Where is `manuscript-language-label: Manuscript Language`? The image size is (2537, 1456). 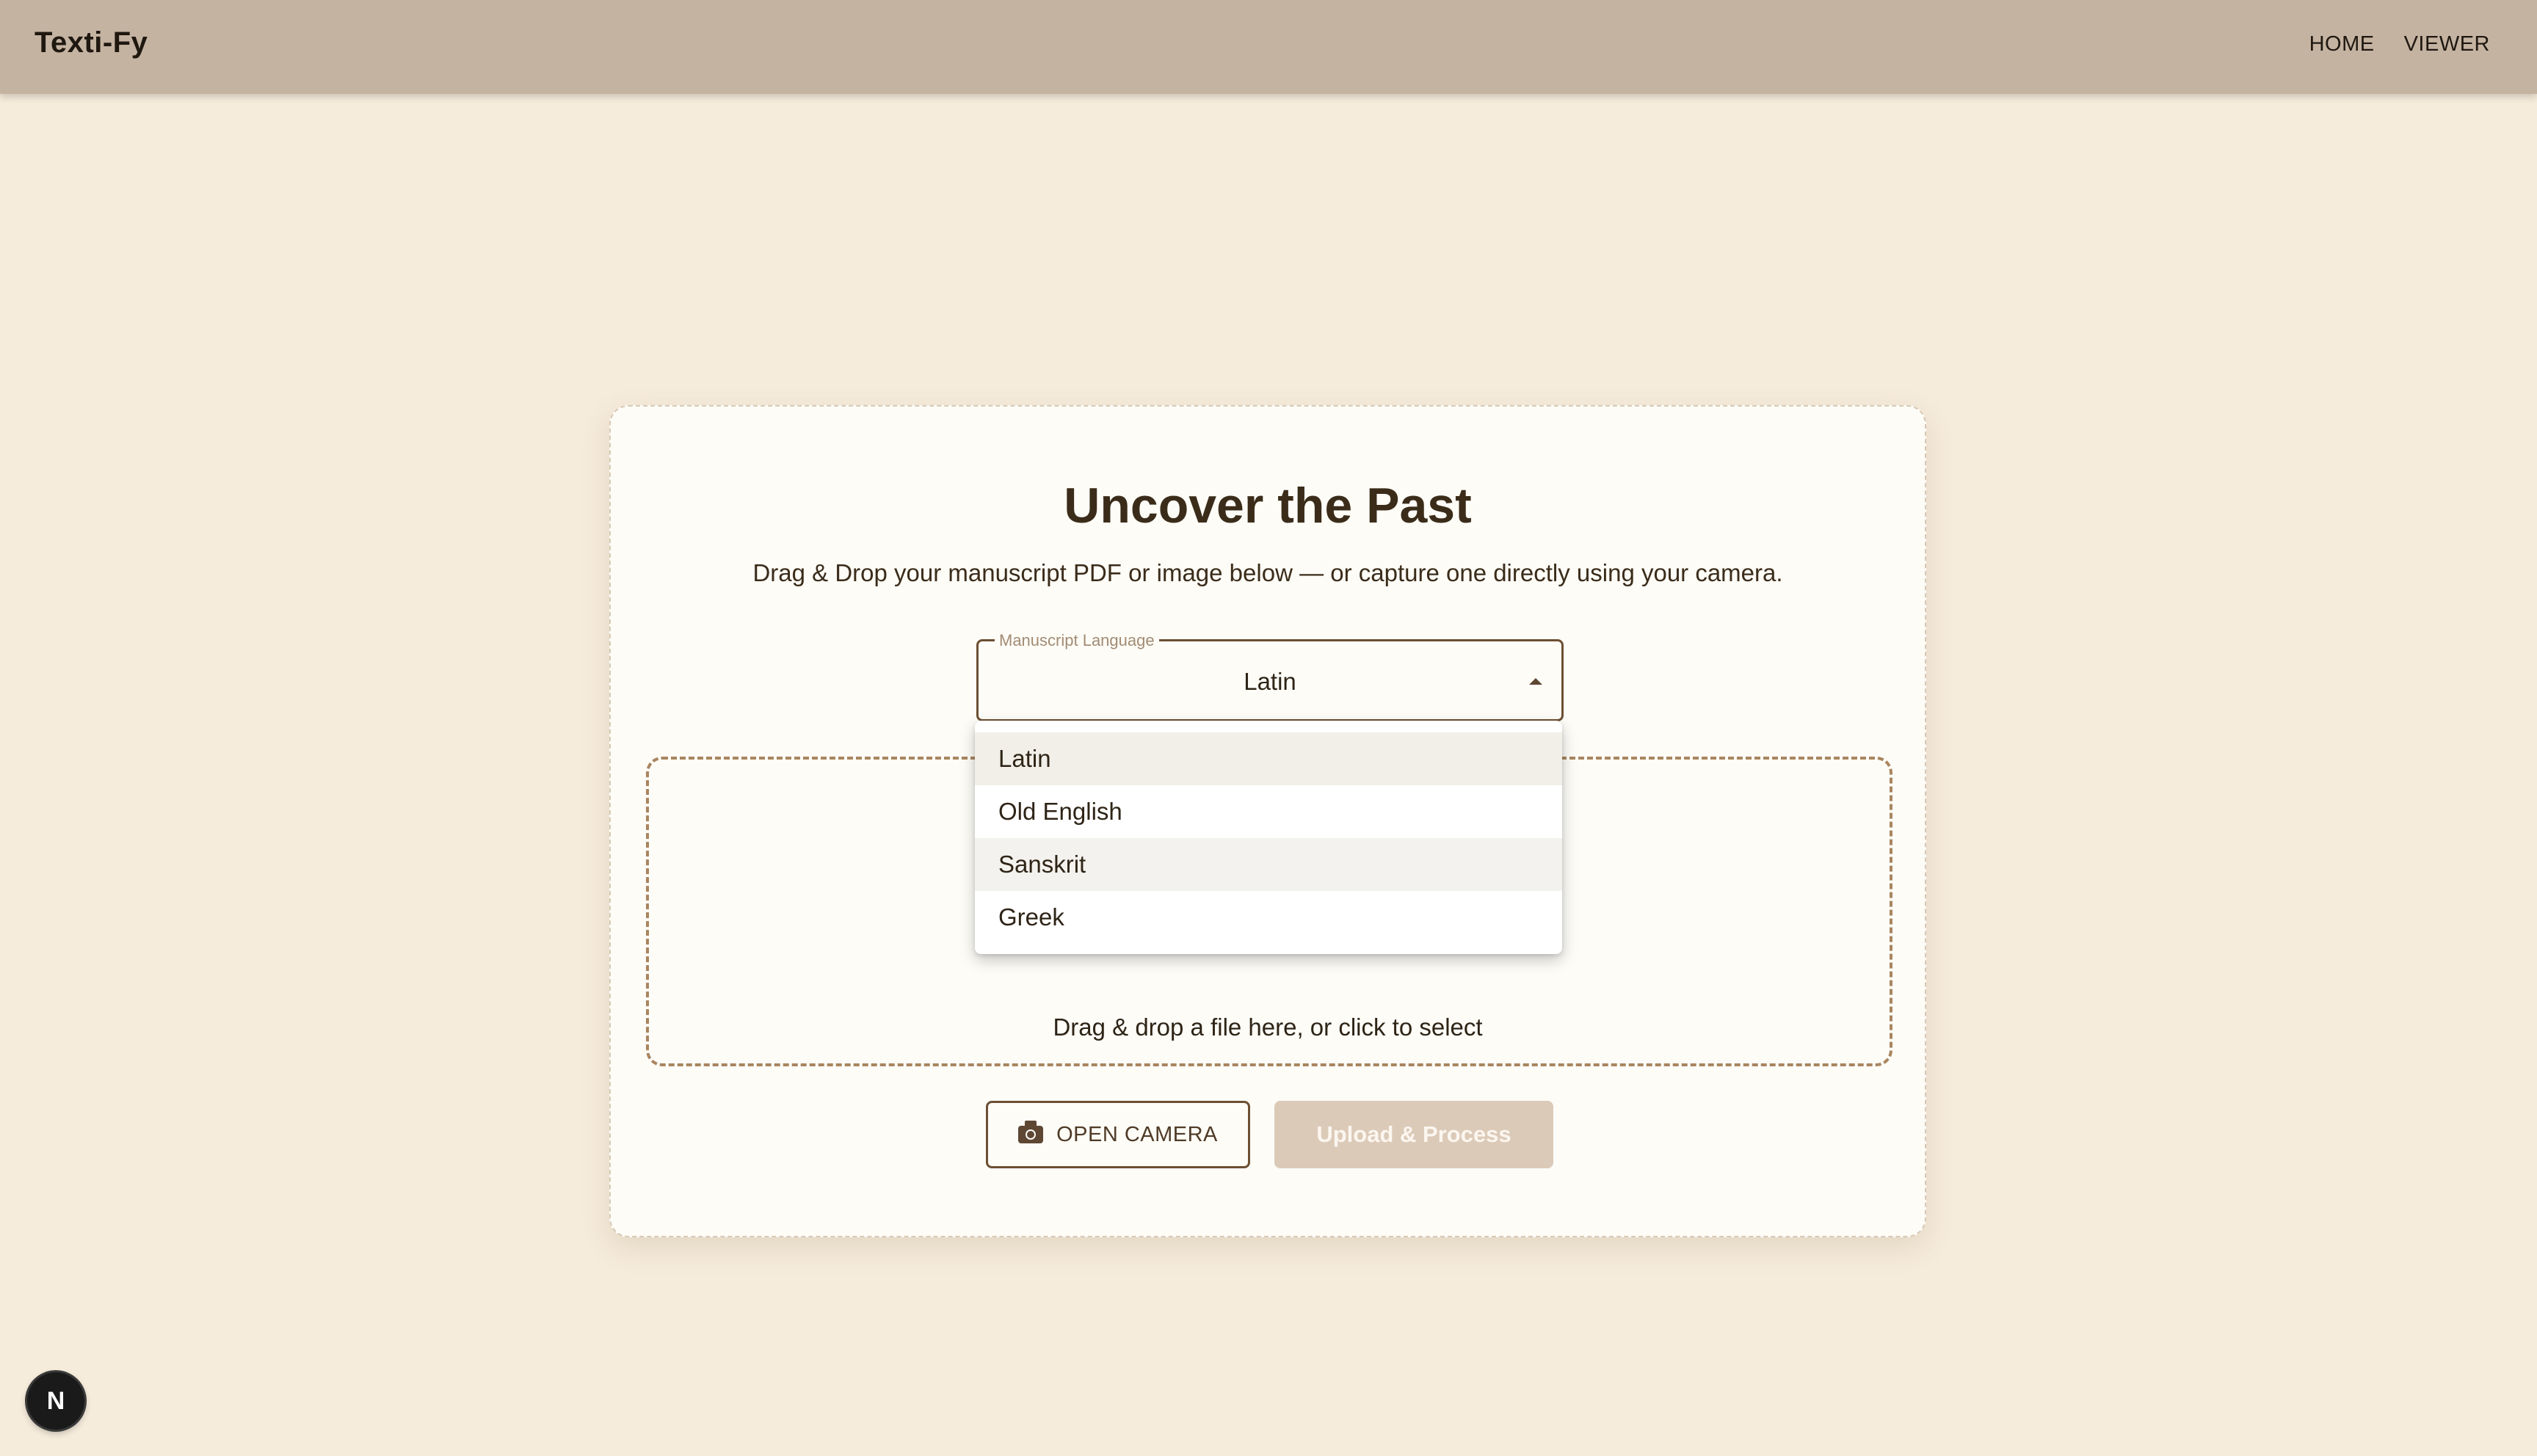 manuscript-language-label: Manuscript Language is located at coordinates (1077, 641).